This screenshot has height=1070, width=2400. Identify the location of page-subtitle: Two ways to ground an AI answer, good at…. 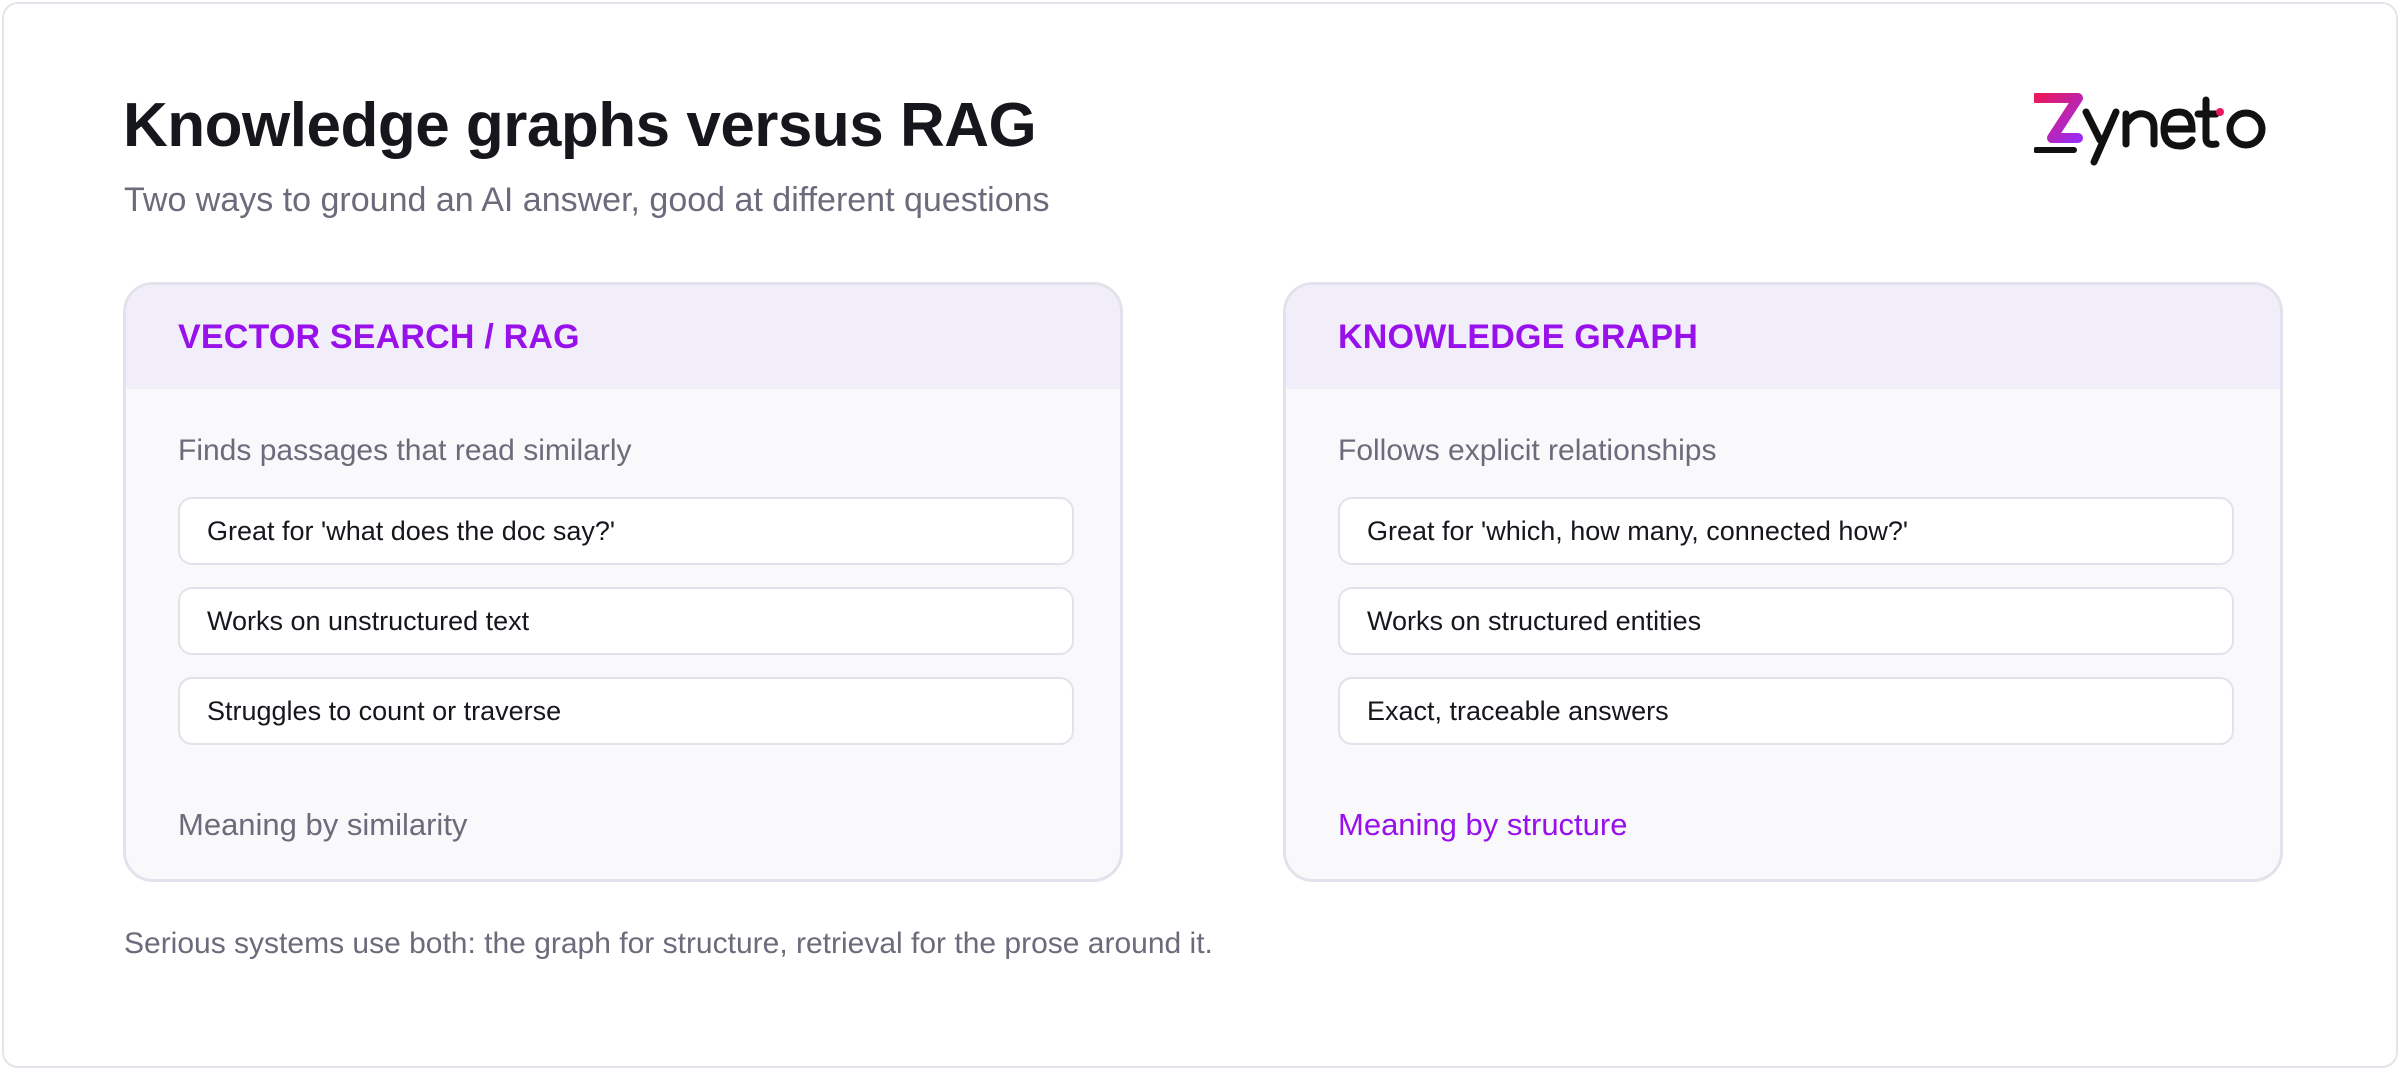
(587, 200).